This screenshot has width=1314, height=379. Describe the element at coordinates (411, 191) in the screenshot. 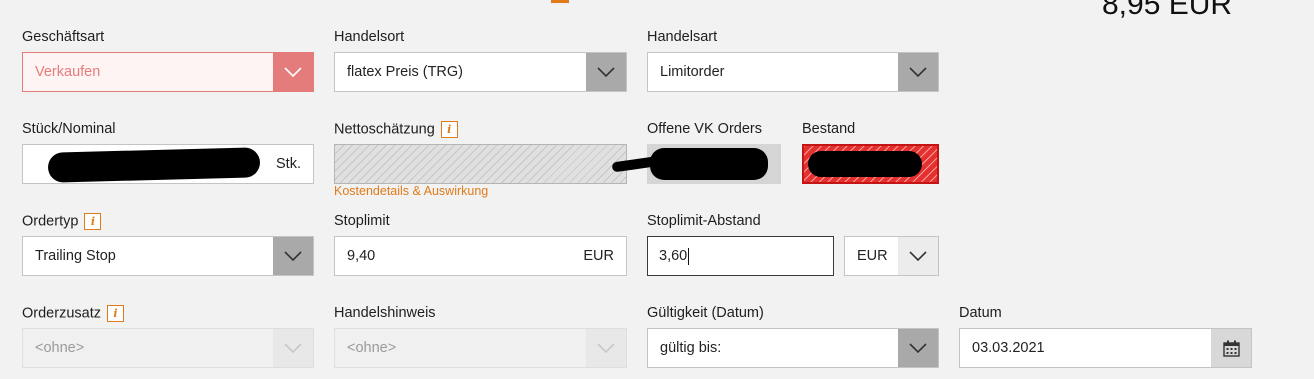

I see `kostendetails-link: Kostendetails & Auswirkung` at that location.